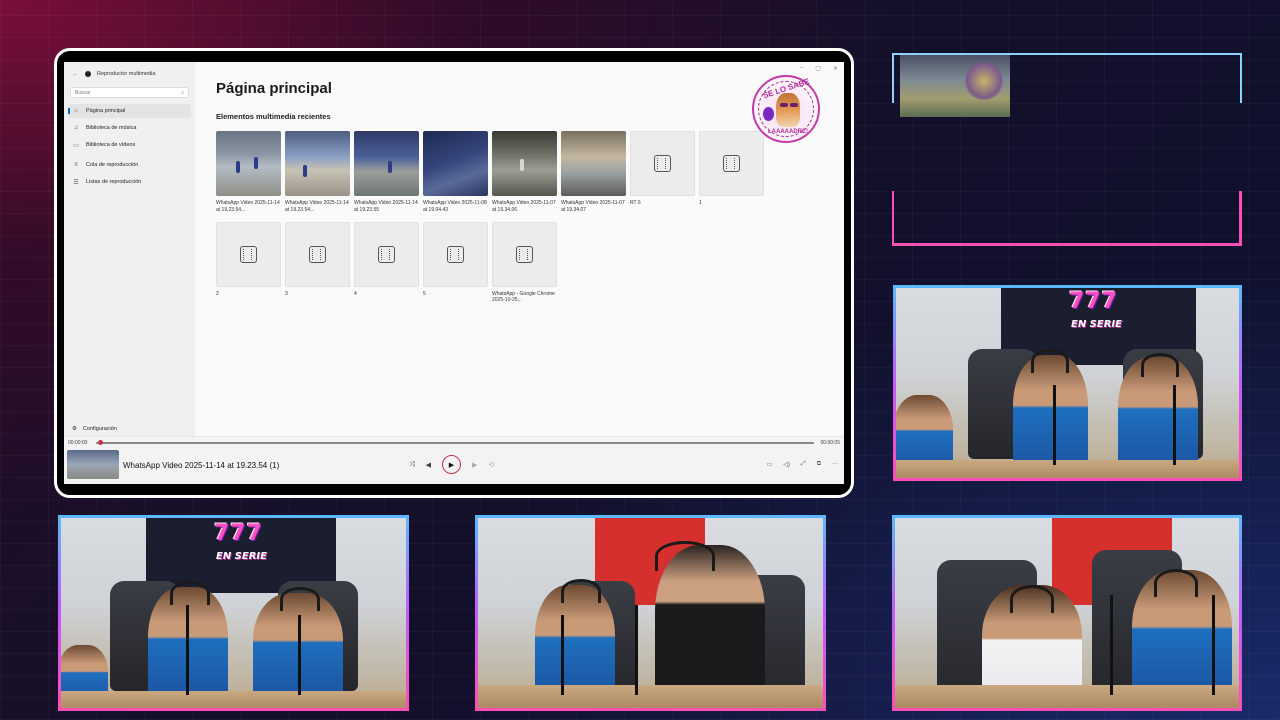 Image resolution: width=1280 pixels, height=720 pixels. I want to click on logo-en-serie: EN SERIE, so click(1096, 324).